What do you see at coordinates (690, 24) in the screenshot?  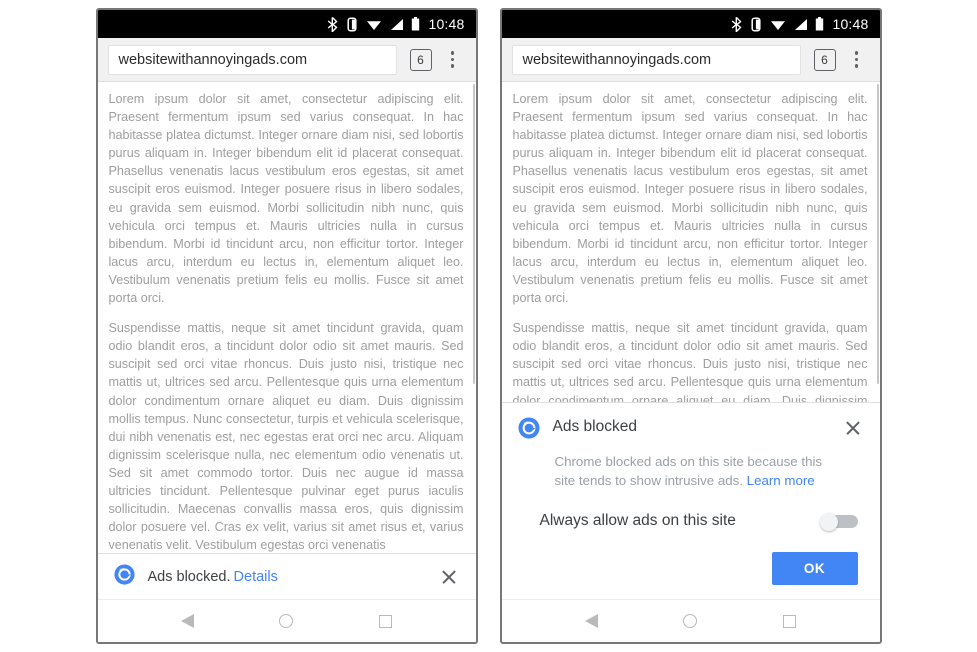 I see `status-bar-right: 10:48` at bounding box center [690, 24].